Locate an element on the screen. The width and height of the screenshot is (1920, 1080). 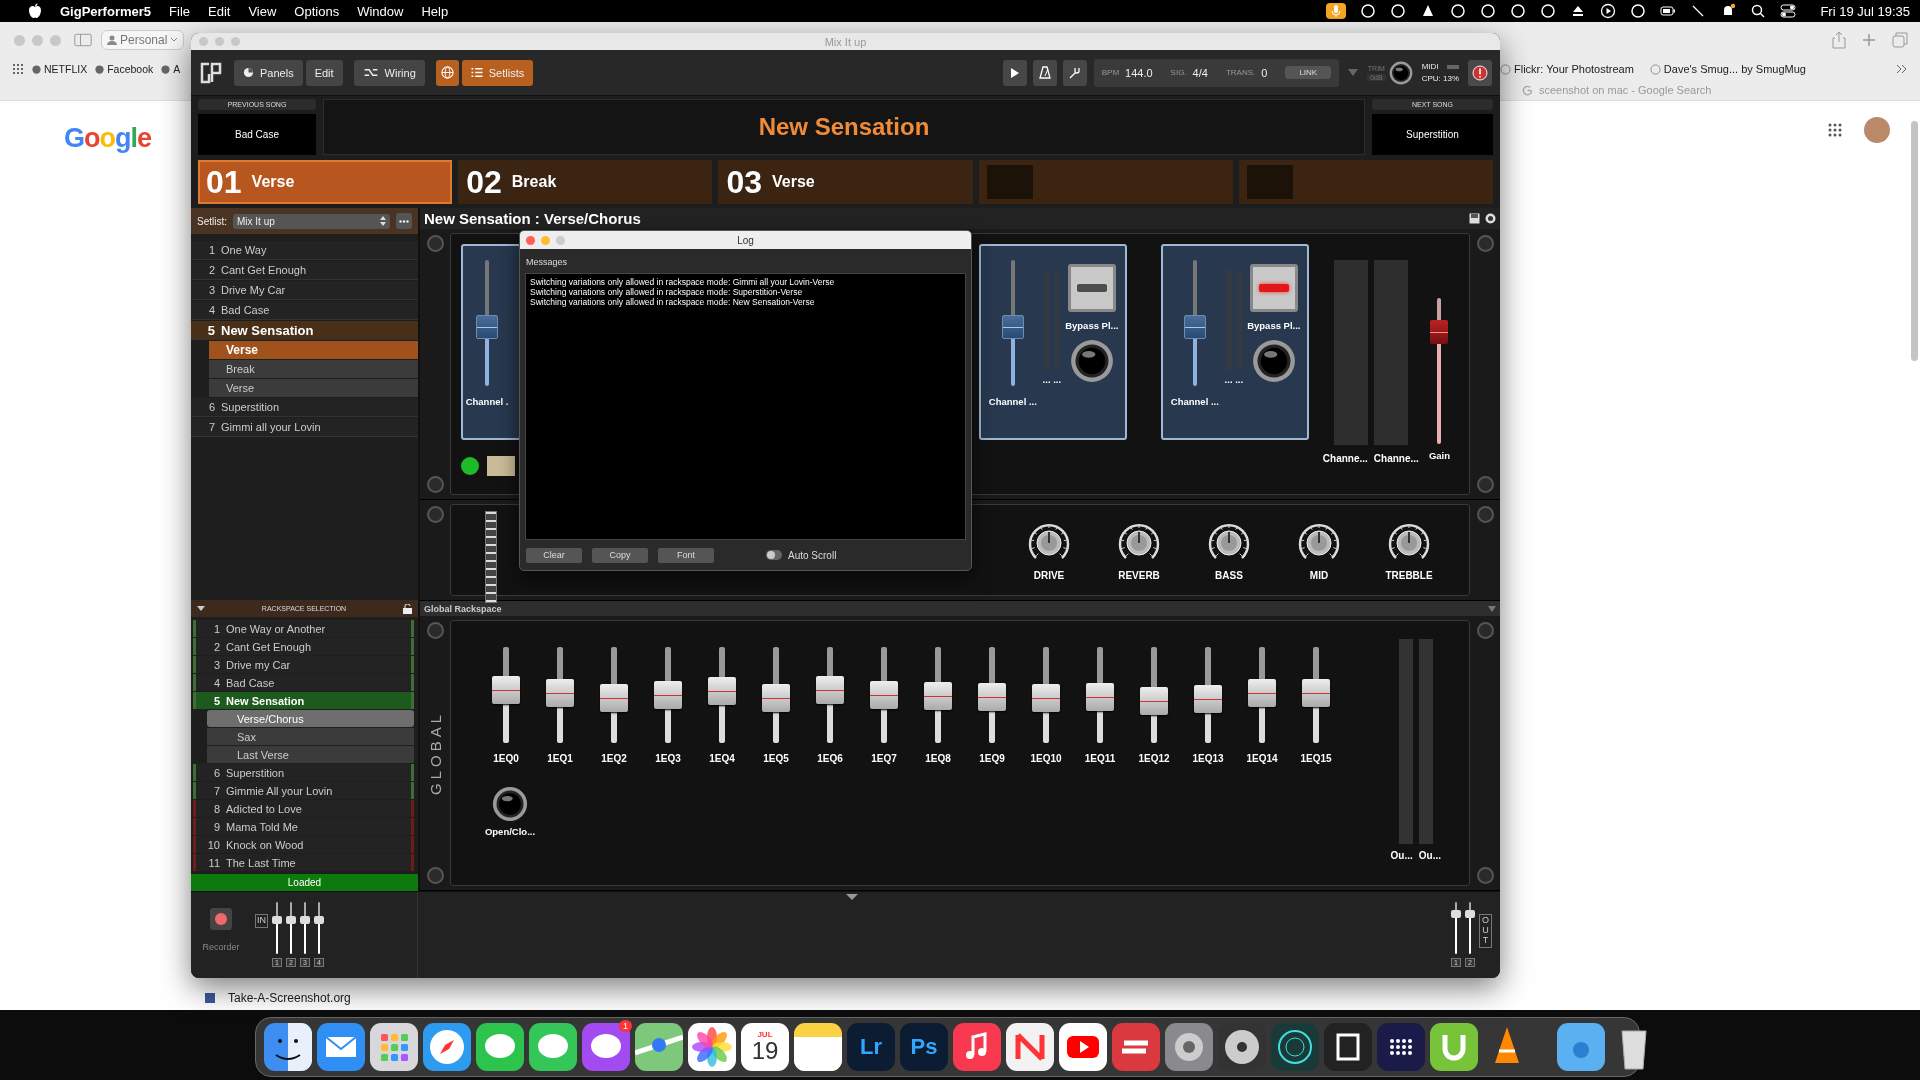
link-button: LINK is located at coordinates (1308, 72).